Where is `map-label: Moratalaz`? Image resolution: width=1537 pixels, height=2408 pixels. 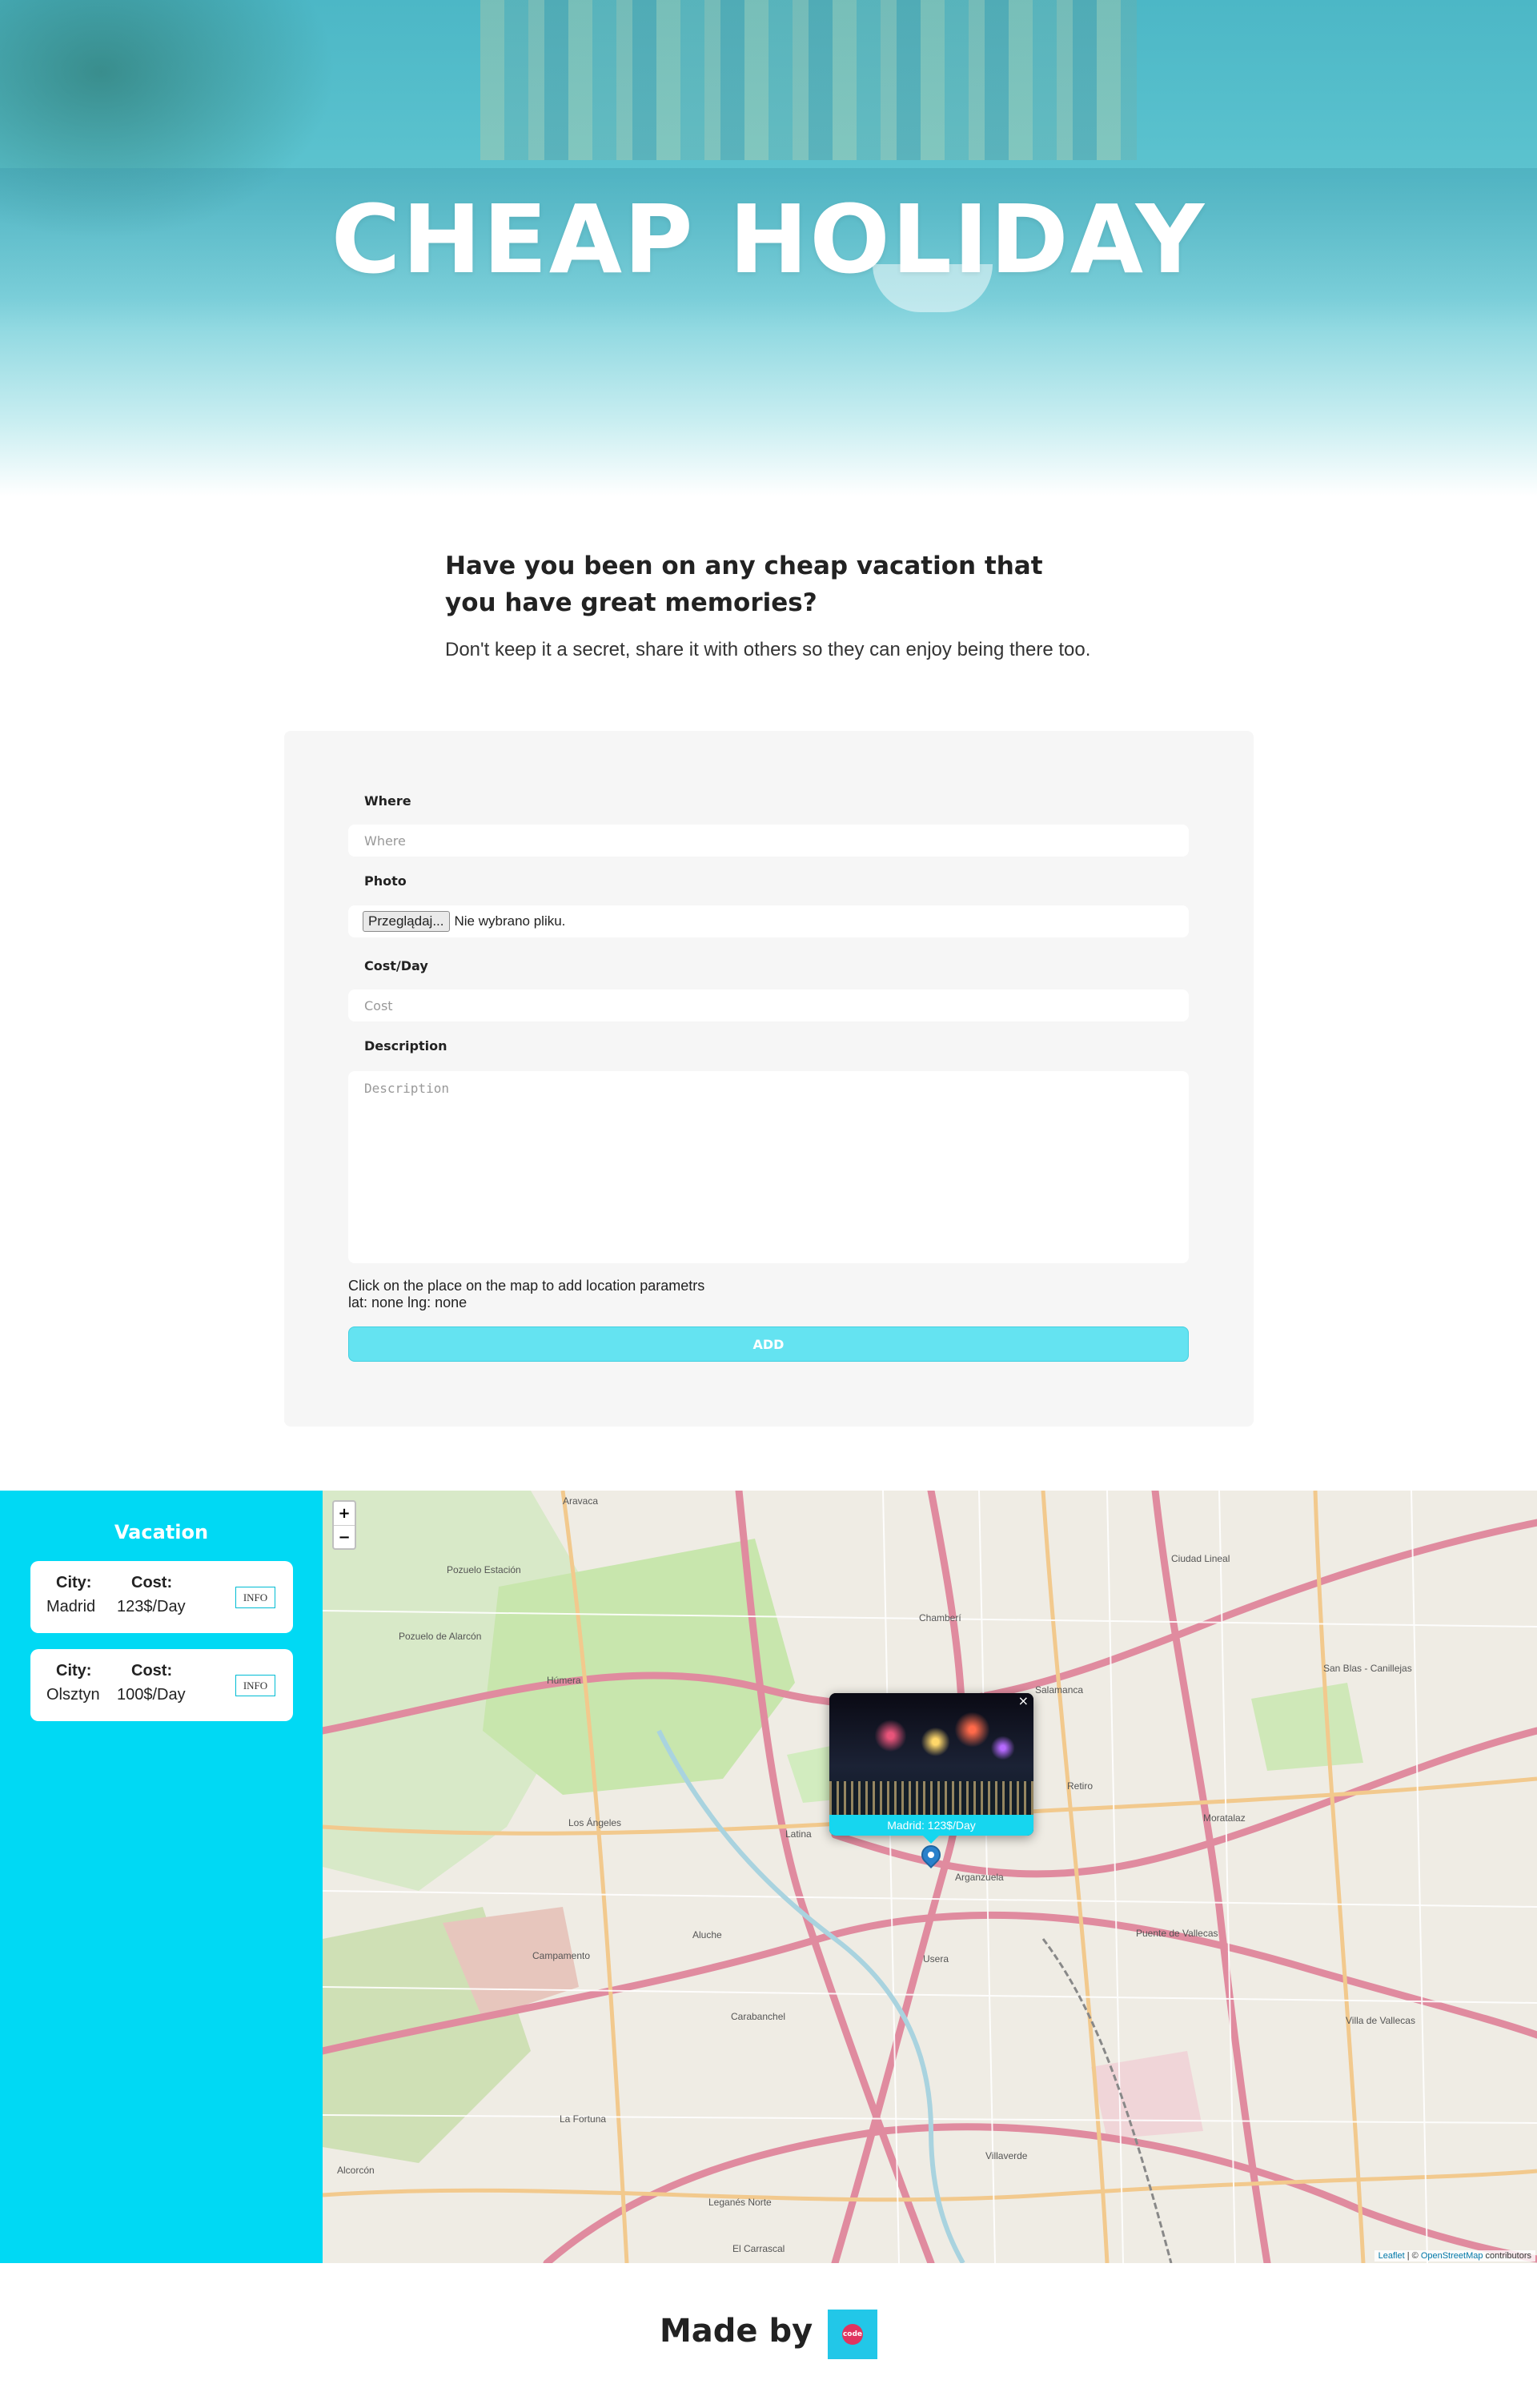
map-label: Moratalaz is located at coordinates (1224, 1818).